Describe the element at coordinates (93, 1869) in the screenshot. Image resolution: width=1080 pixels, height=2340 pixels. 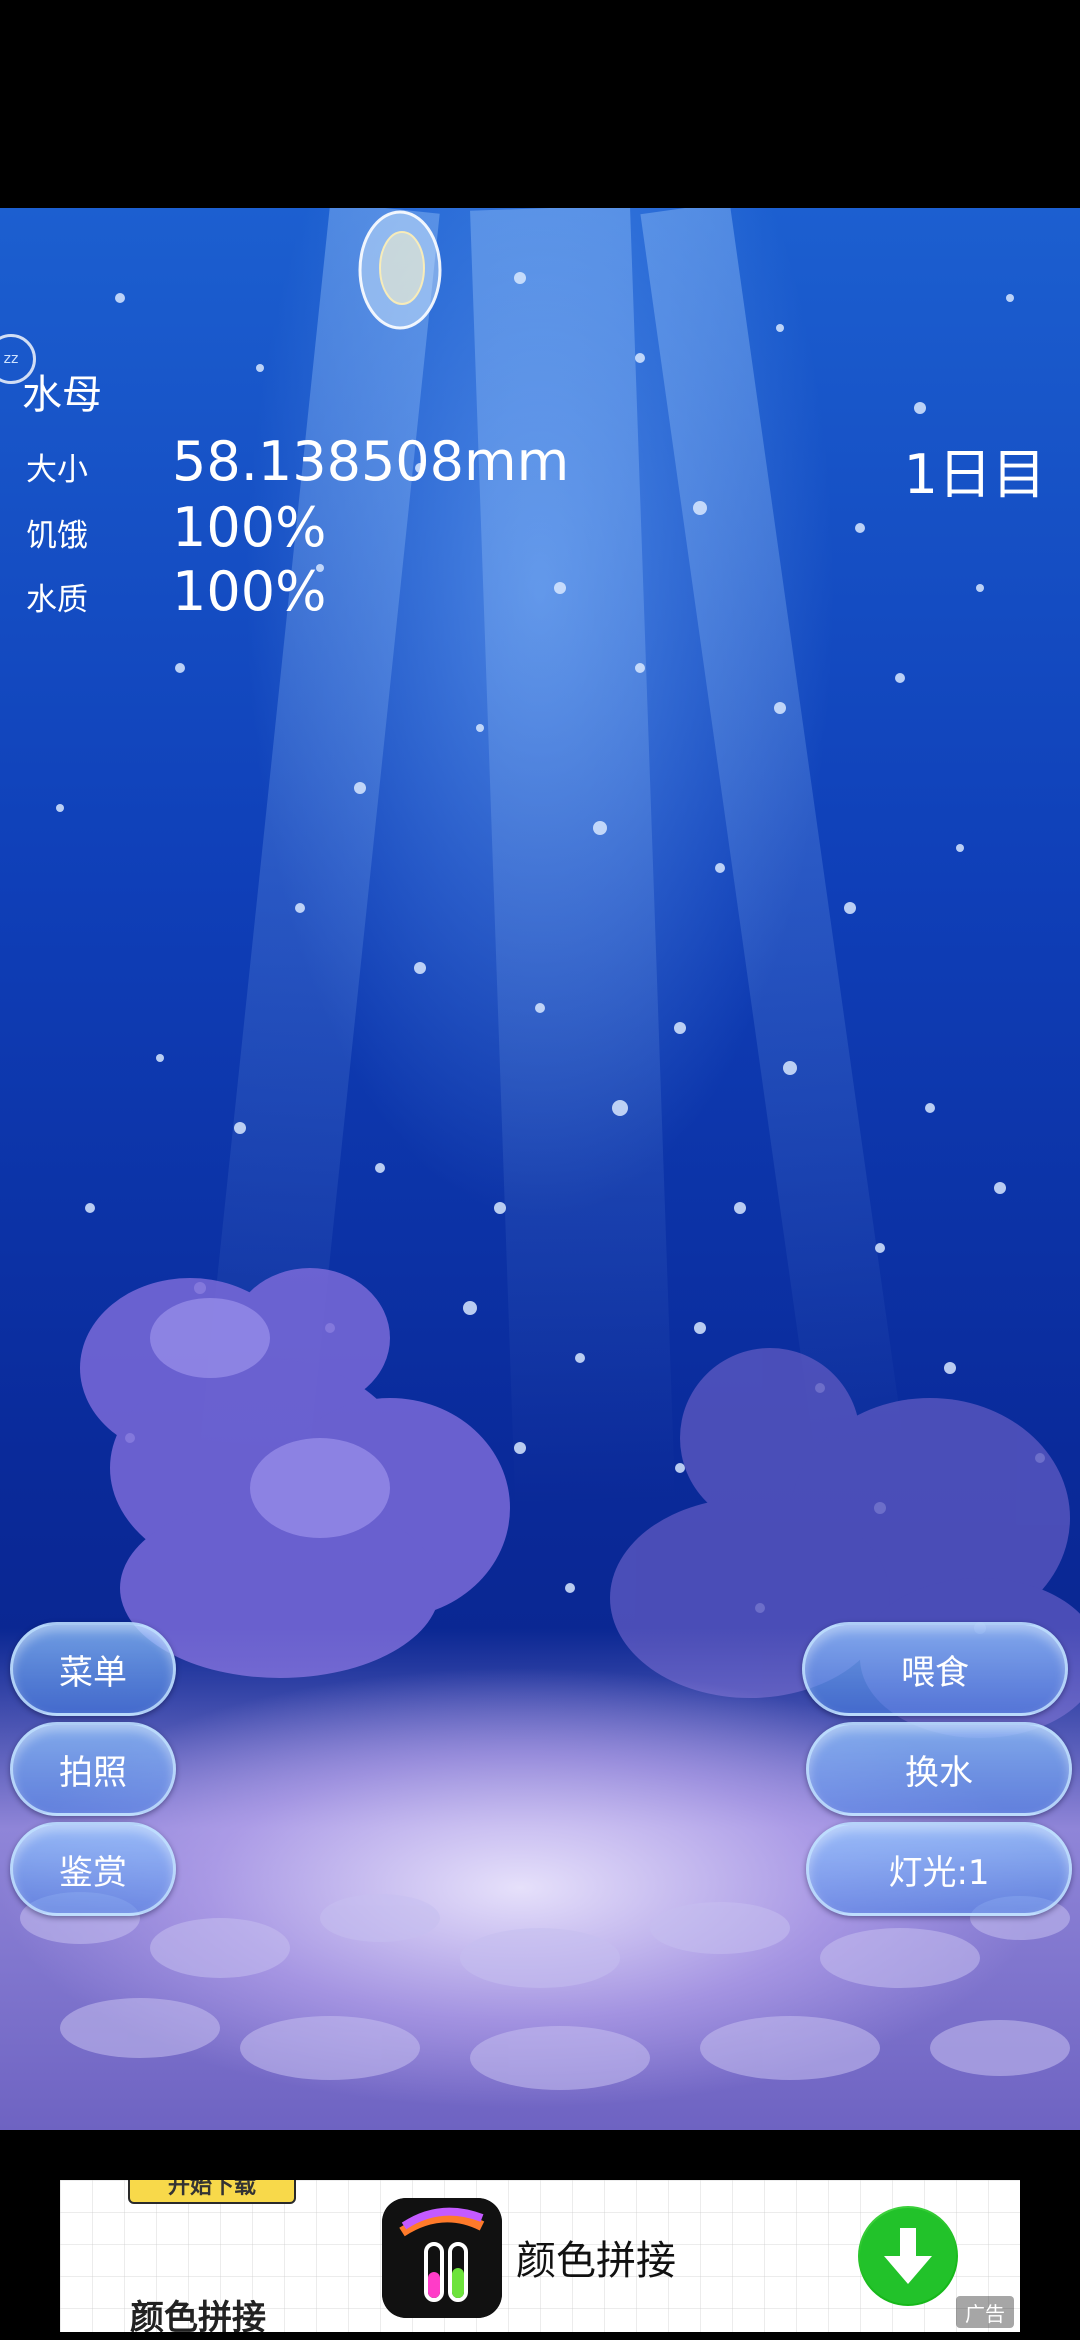
I see `gallery-button: 鉴赏` at that location.